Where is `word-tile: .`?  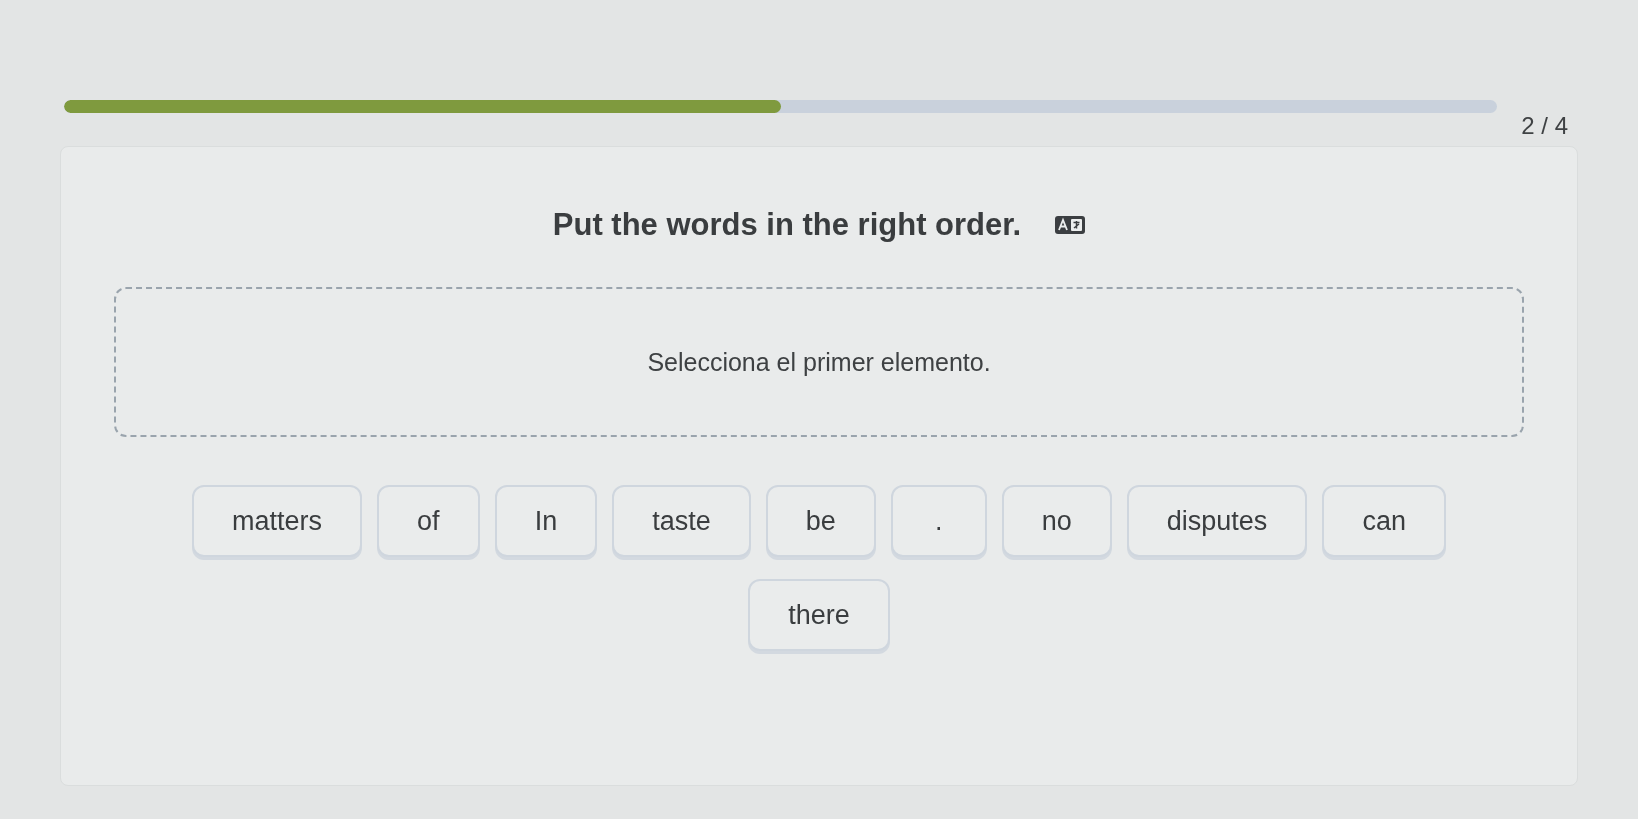
word-tile: . is located at coordinates (938, 521).